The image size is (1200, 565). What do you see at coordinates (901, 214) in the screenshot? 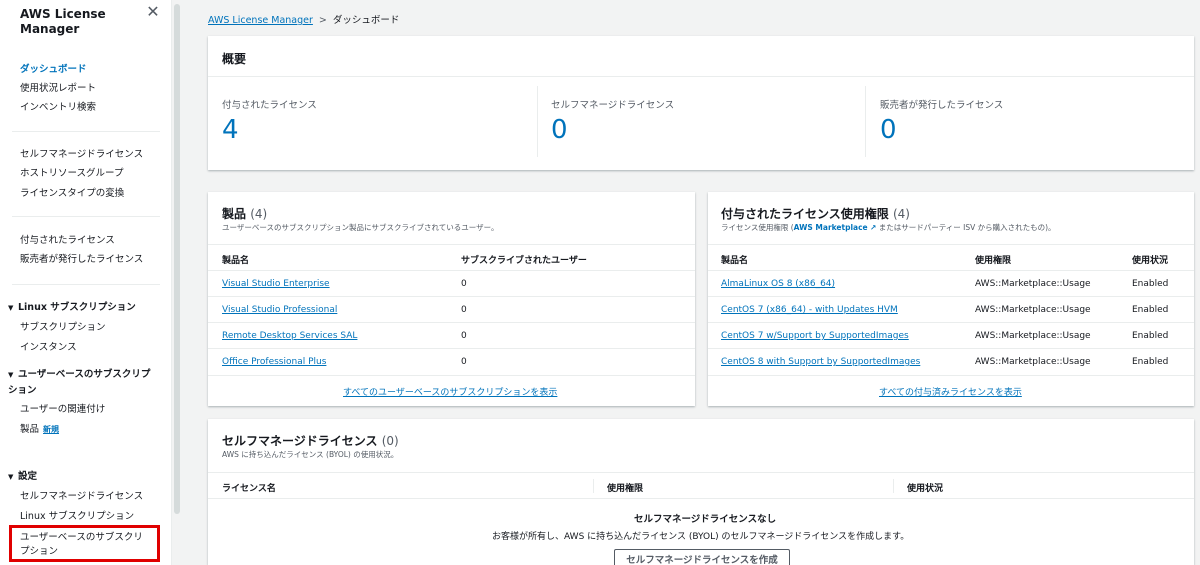
I see `granted-count: (4)` at bounding box center [901, 214].